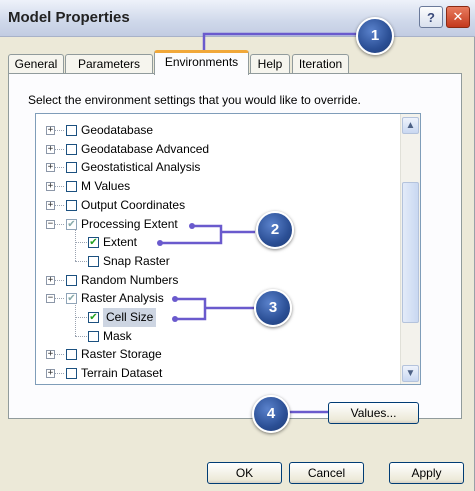 Image resolution: width=475 pixels, height=491 pixels. Describe the element at coordinates (320, 64) in the screenshot. I see `tab-iteration: Iteration` at that location.